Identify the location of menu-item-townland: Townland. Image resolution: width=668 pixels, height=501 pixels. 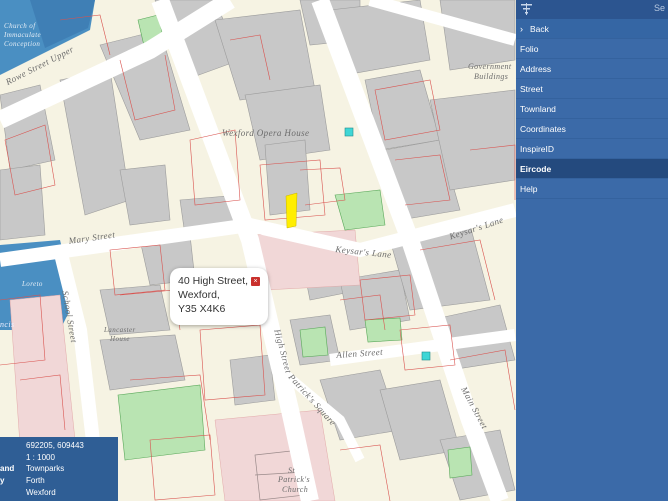
(592, 109).